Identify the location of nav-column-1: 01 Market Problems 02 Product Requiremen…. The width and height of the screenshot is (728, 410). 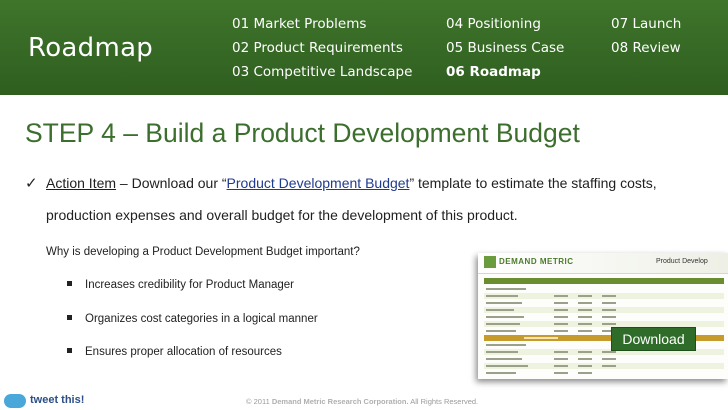
(322, 48).